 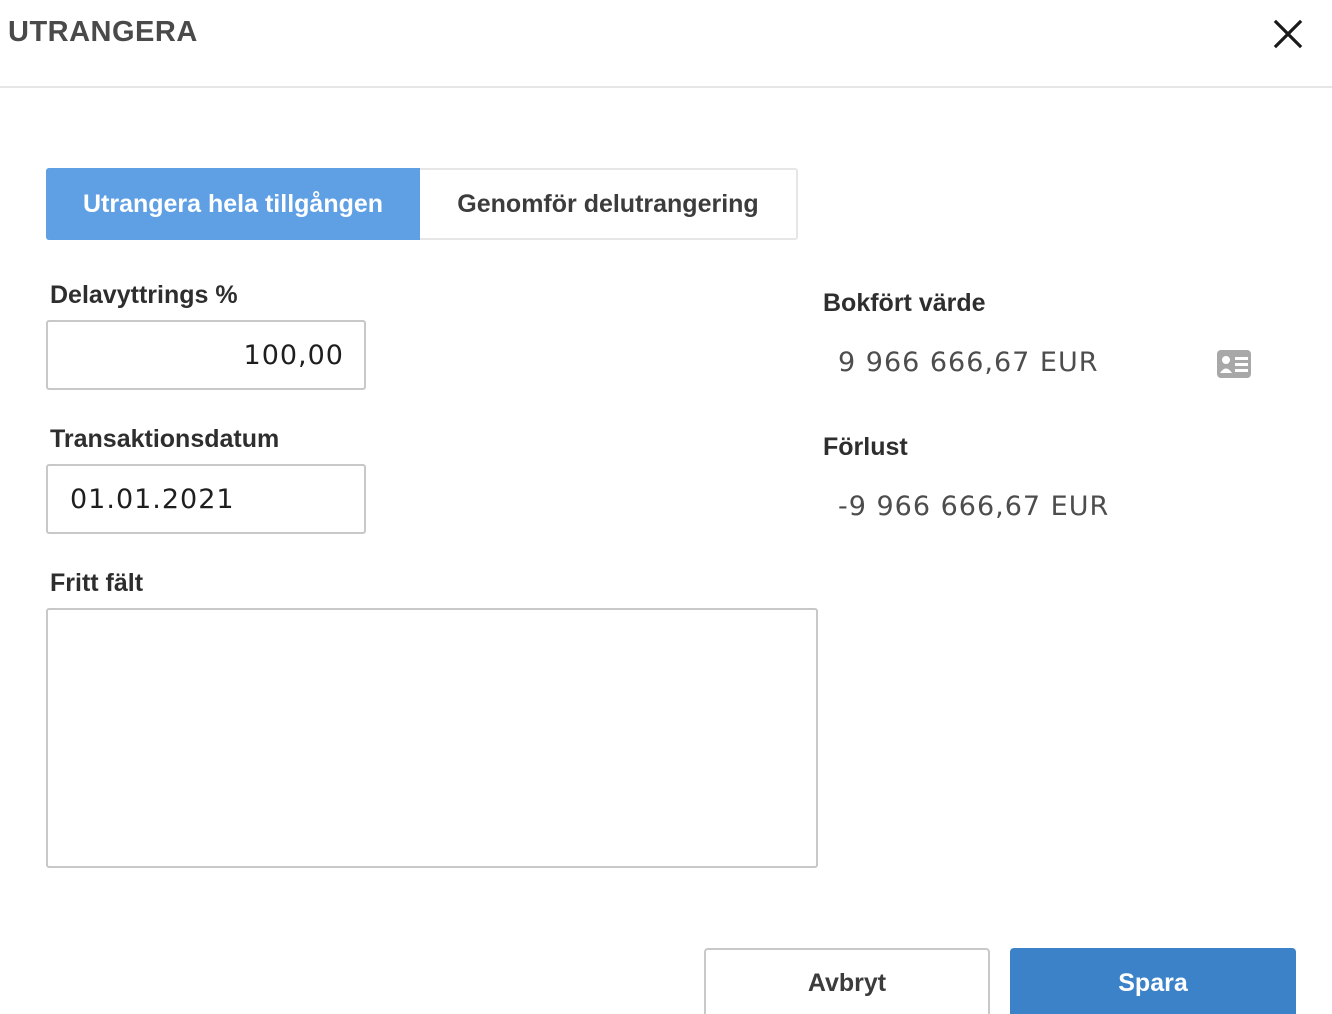 I want to click on free-field-box, so click(x=432, y=738).